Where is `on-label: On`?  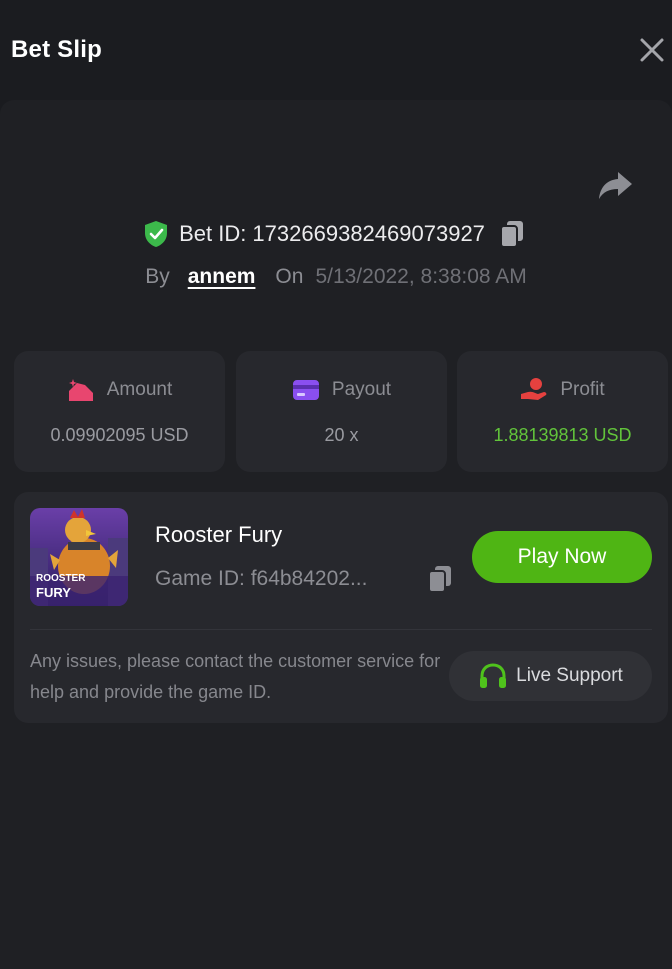
on-label: On is located at coordinates (289, 276).